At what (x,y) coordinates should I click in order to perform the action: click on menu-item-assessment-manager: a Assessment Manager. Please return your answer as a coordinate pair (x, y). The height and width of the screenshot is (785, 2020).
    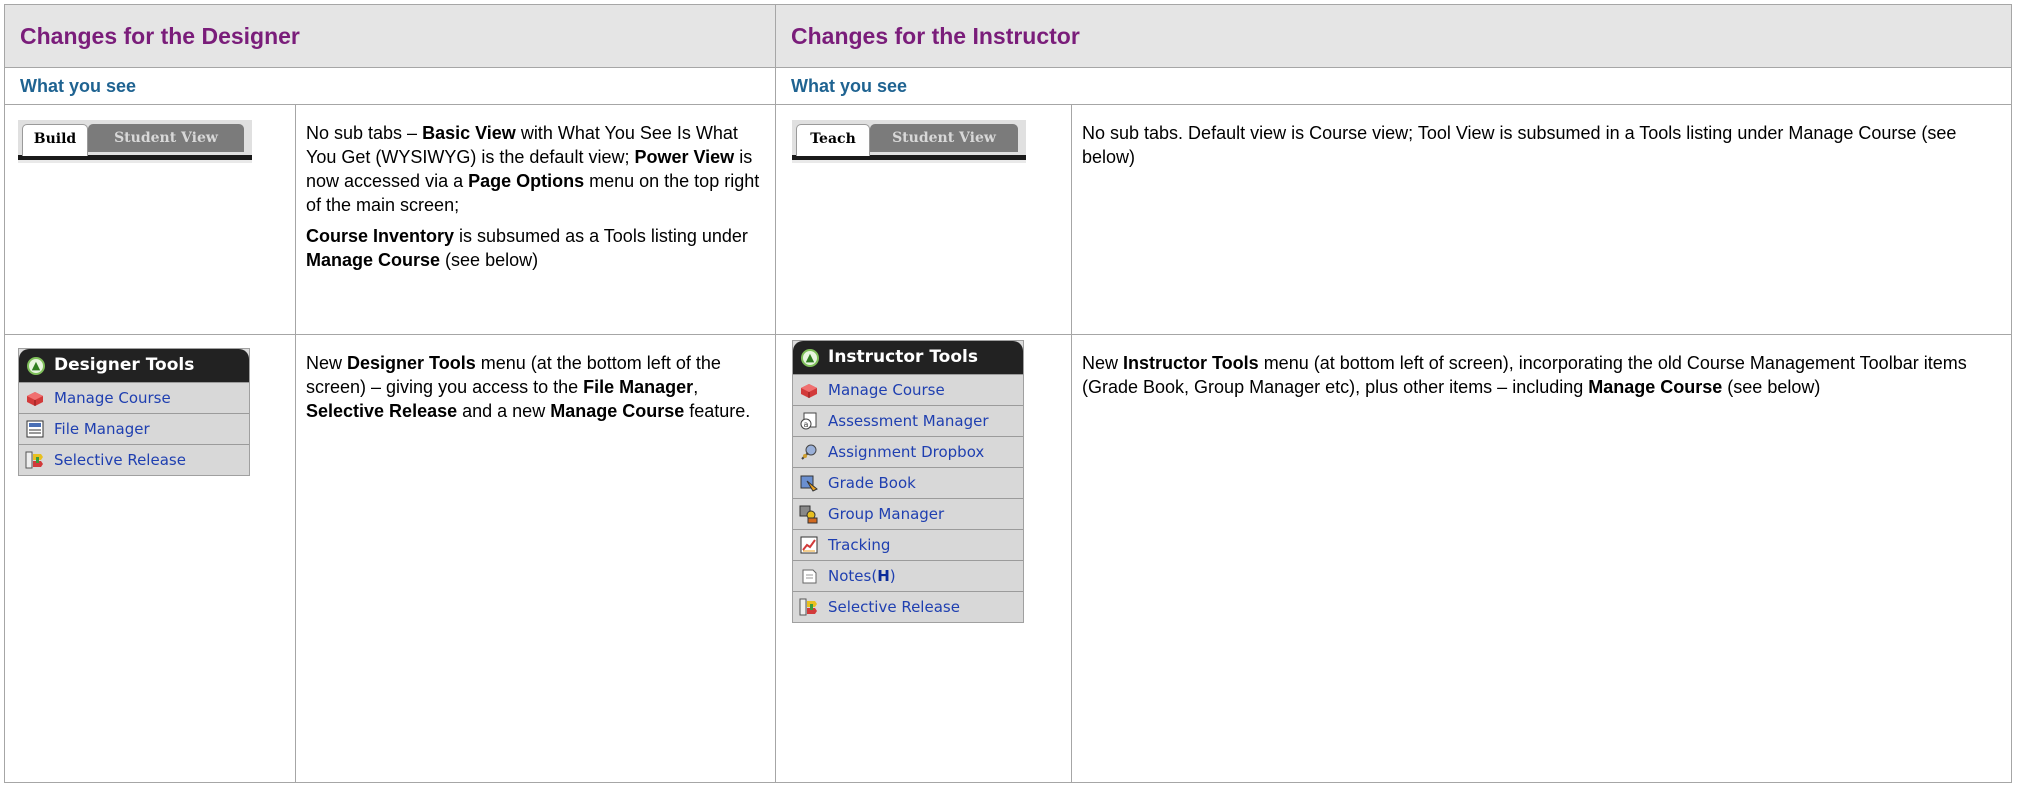
    Looking at the image, I should click on (908, 420).